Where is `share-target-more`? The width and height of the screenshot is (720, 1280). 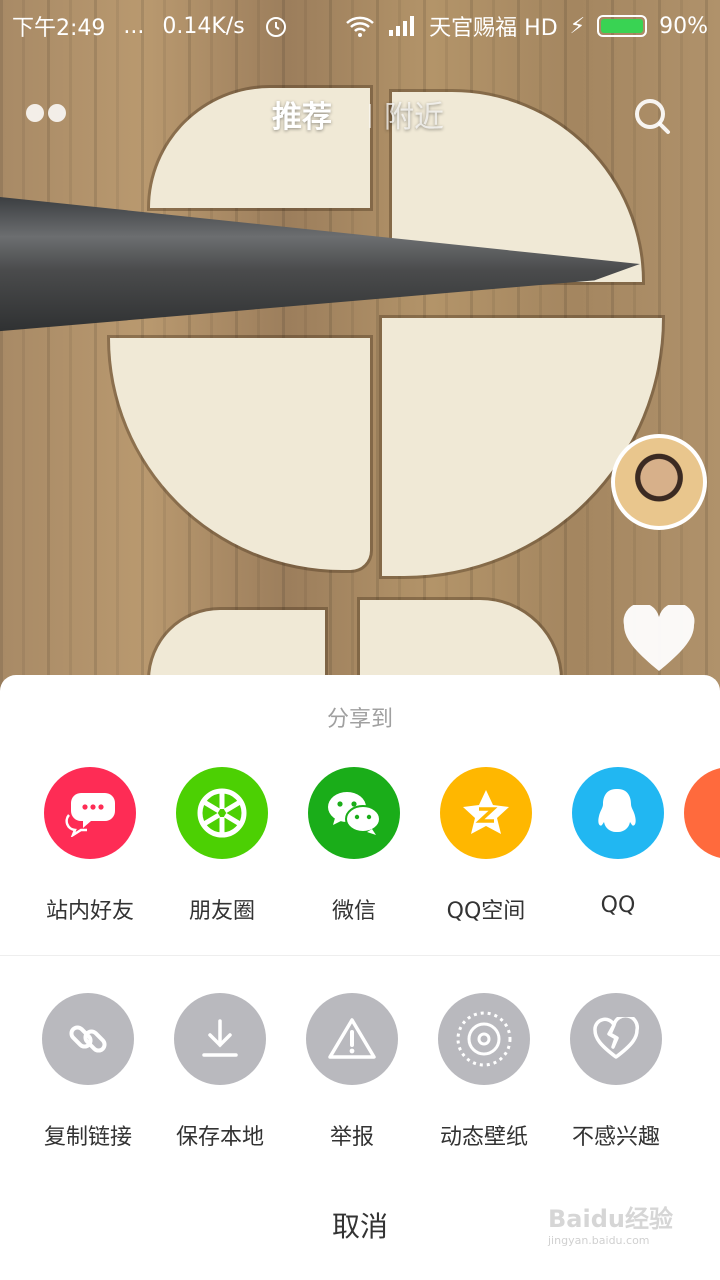
share-target-more is located at coordinates (702, 813).